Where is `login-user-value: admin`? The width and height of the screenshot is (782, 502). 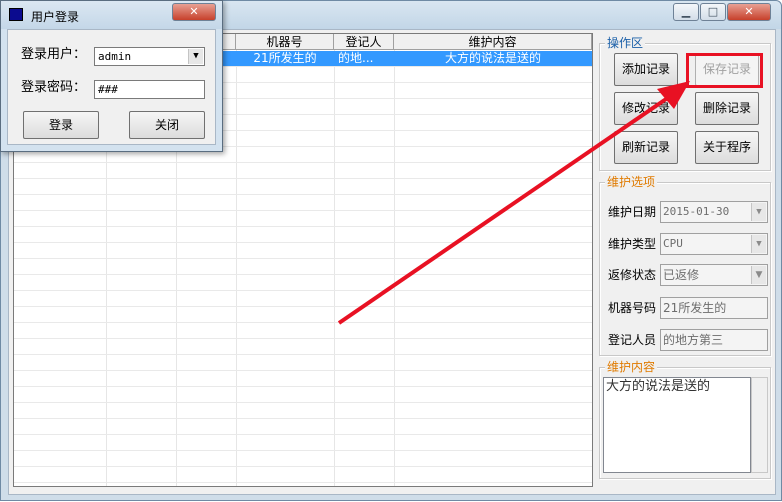
login-user-value: admin is located at coordinates (115, 56).